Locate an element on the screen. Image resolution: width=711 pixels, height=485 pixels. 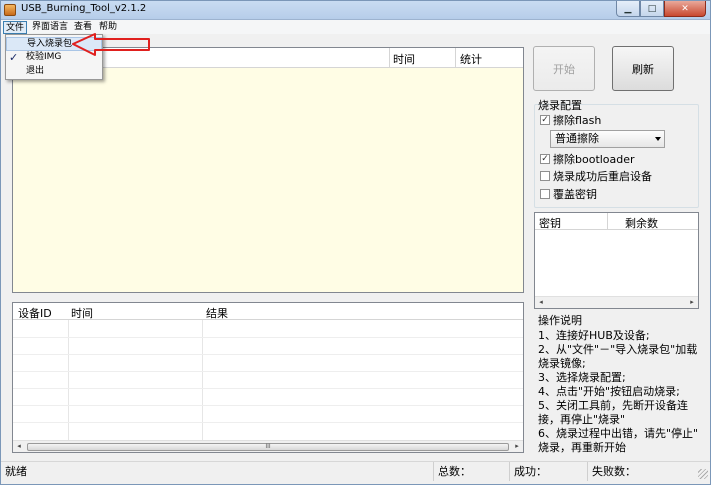
device-result-list-header: 设备ID 时间 结果 is located at coordinates (268, 311).